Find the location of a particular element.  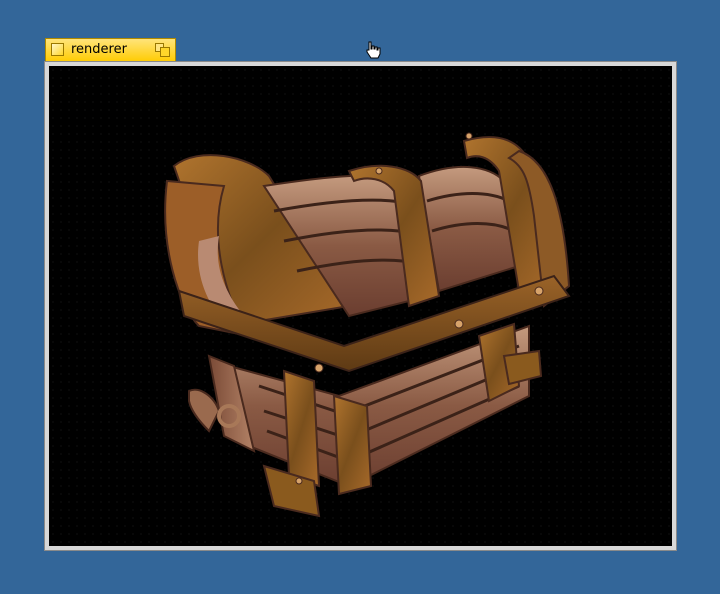

close-box-icon is located at coordinates (57, 49).